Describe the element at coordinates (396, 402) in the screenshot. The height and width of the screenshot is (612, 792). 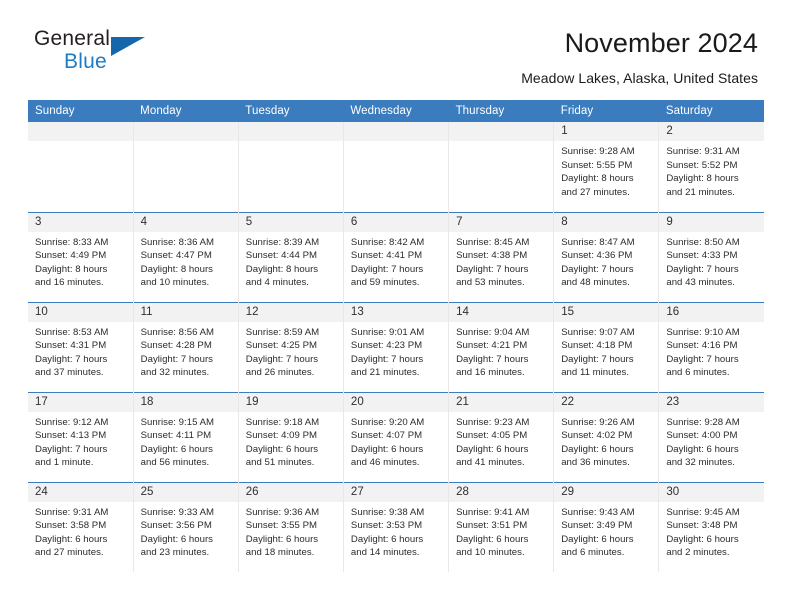
I see `day-number: 20` at that location.